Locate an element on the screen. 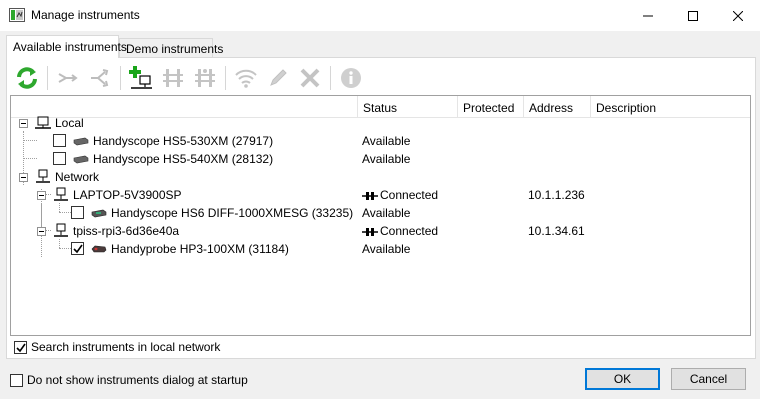 Image resolution: width=760 pixels, height=399 pixels. search-local-network-option: Search instruments in local network is located at coordinates (117, 347).